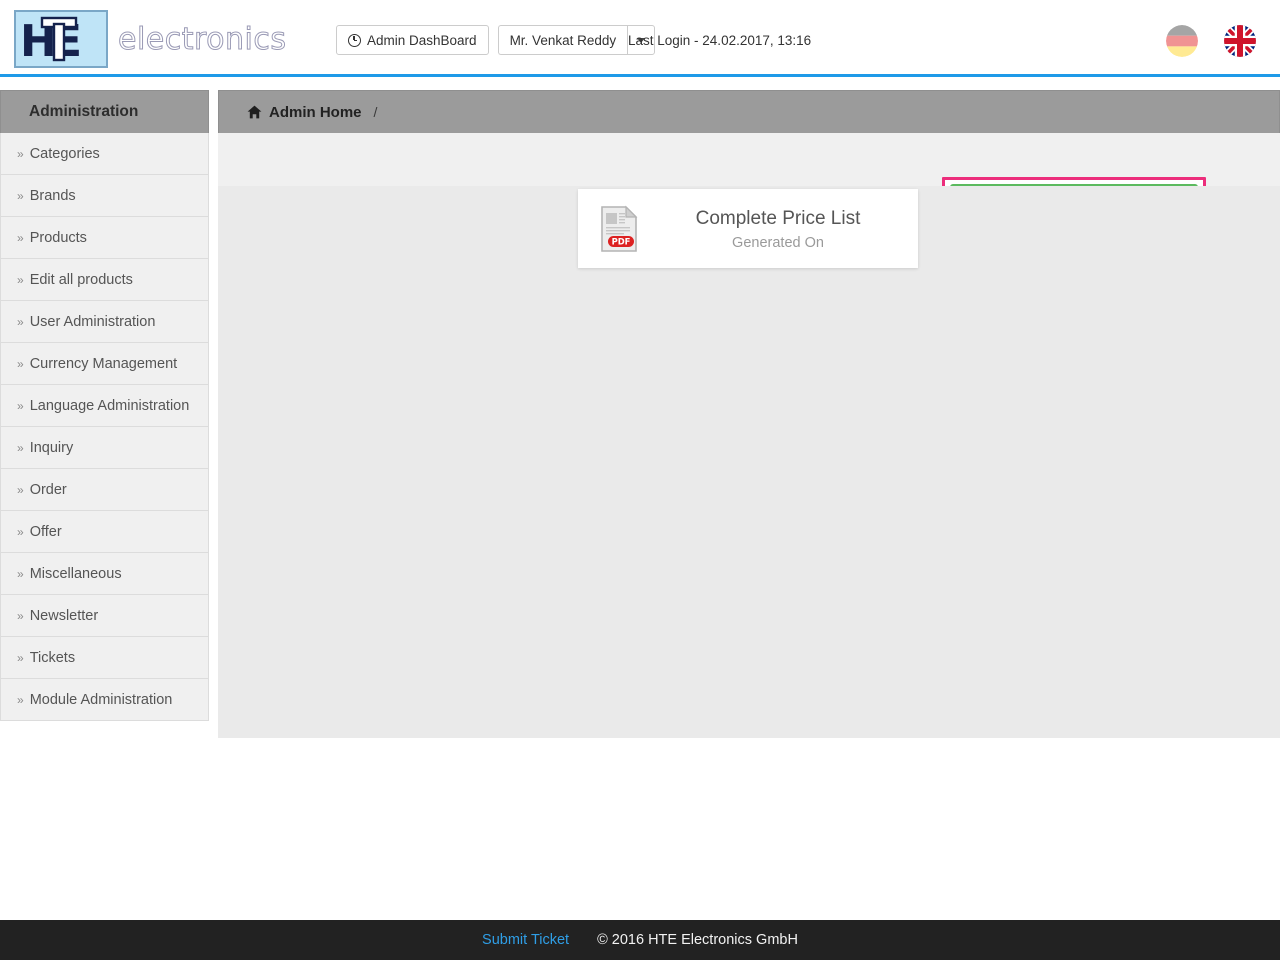 The height and width of the screenshot is (960, 1280). Describe the element at coordinates (48, 489) in the screenshot. I see `sidebar-item-label: Order` at that location.